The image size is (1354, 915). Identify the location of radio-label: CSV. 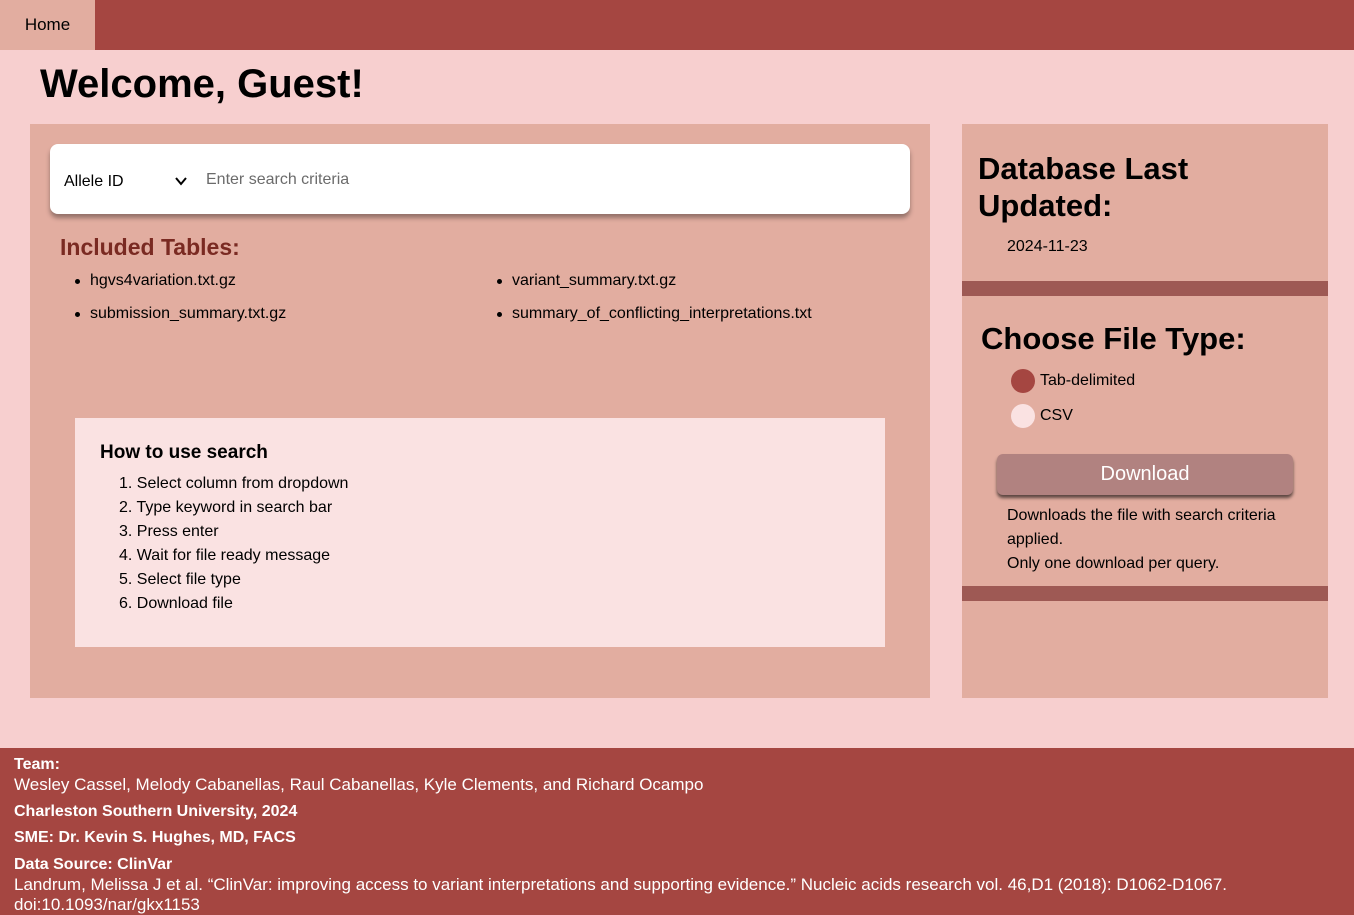
(1056, 415).